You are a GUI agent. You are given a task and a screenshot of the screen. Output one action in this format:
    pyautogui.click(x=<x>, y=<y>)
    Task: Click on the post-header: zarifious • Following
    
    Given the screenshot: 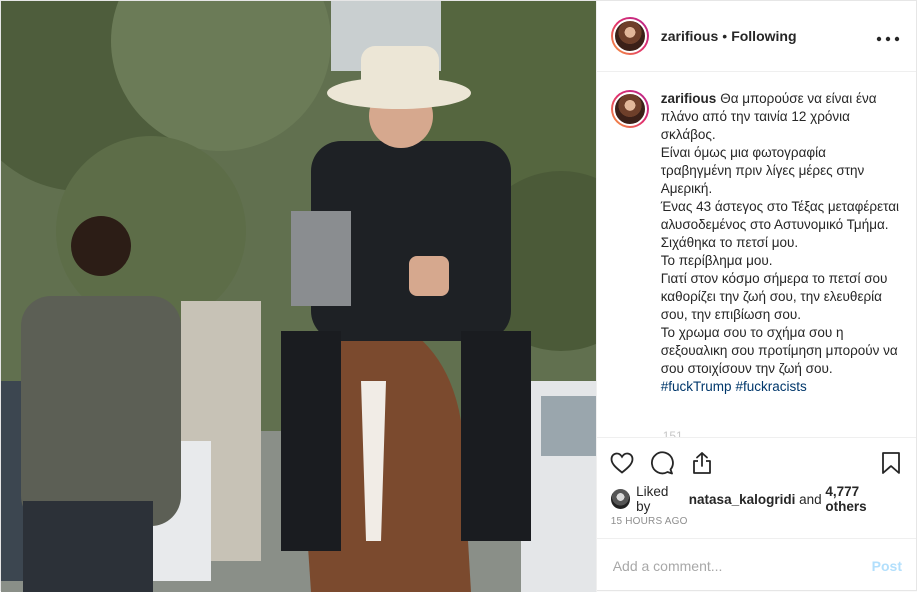 What is the action you would take?
    pyautogui.click(x=756, y=36)
    